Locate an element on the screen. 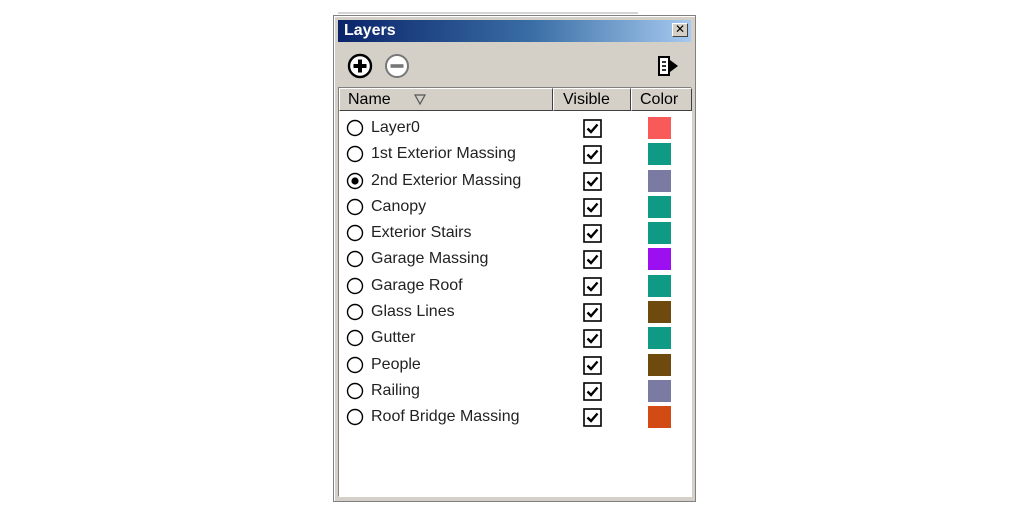  visible-column-label: Visible is located at coordinates (586, 99).